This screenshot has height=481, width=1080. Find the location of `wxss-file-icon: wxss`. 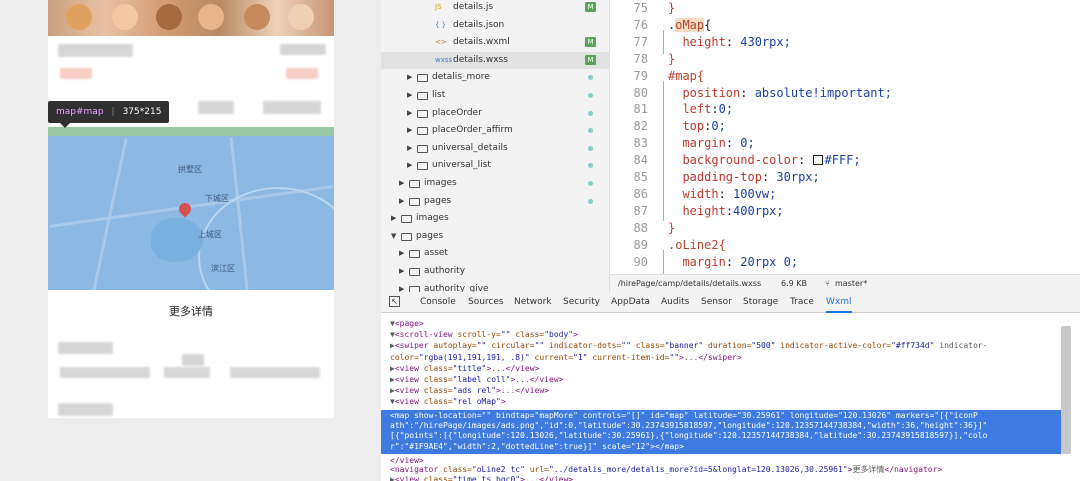

wxss-file-icon: wxss is located at coordinates (444, 59).